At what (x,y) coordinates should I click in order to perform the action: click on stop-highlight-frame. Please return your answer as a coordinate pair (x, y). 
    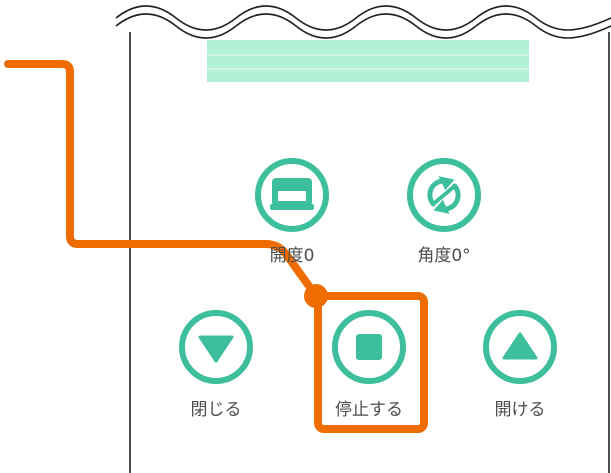
    Looking at the image, I should click on (371, 362).